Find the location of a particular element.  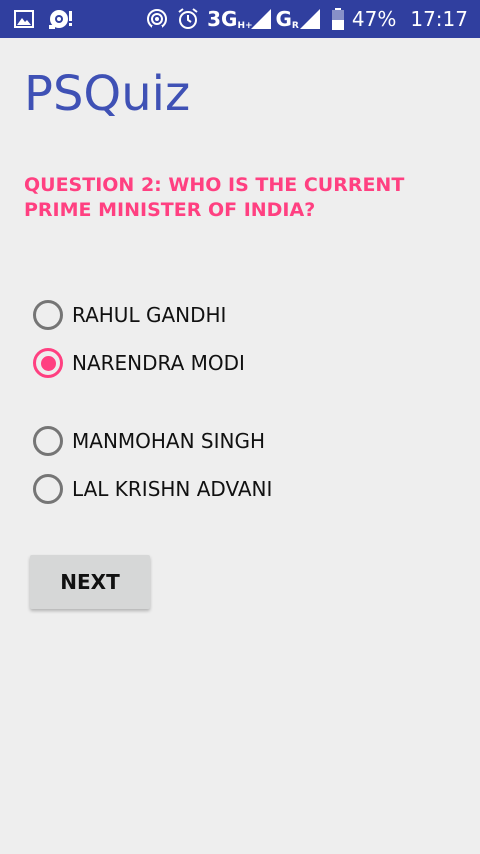

status-bar: 3G H+ GR 47% 17:17 is located at coordinates (240, 19).